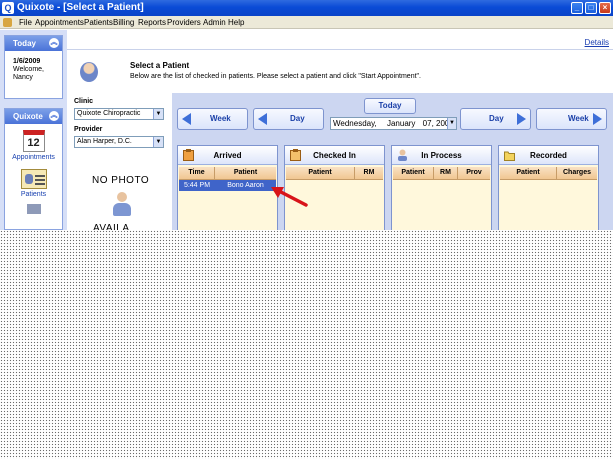  Describe the element at coordinates (109, 113) in the screenshot. I see `clinic-value: Quixote Chiropractic` at that location.